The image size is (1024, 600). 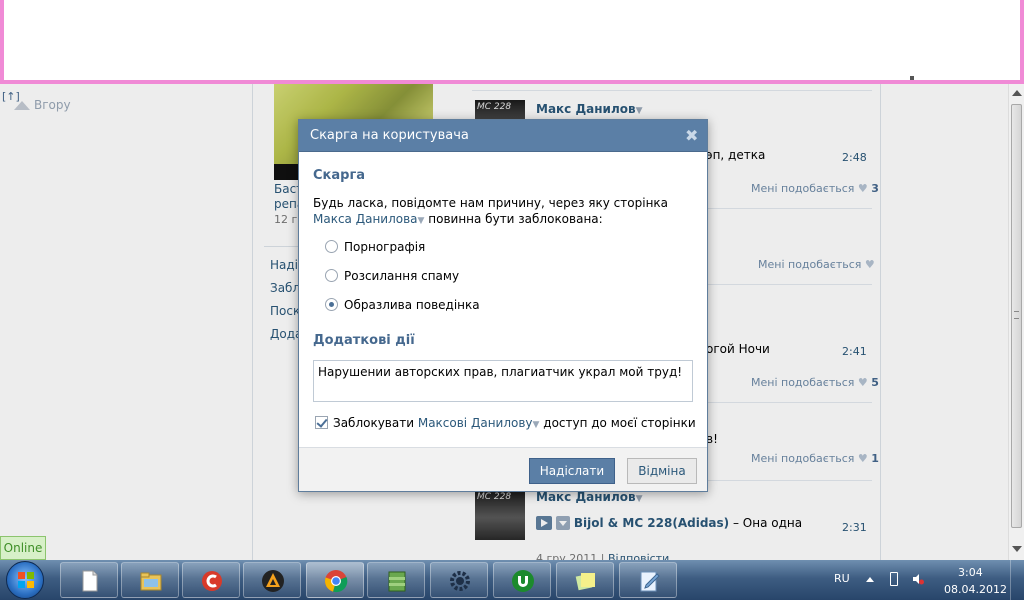 What do you see at coordinates (975, 589) in the screenshot?
I see `clock-date: 08.04.2012` at bounding box center [975, 589].